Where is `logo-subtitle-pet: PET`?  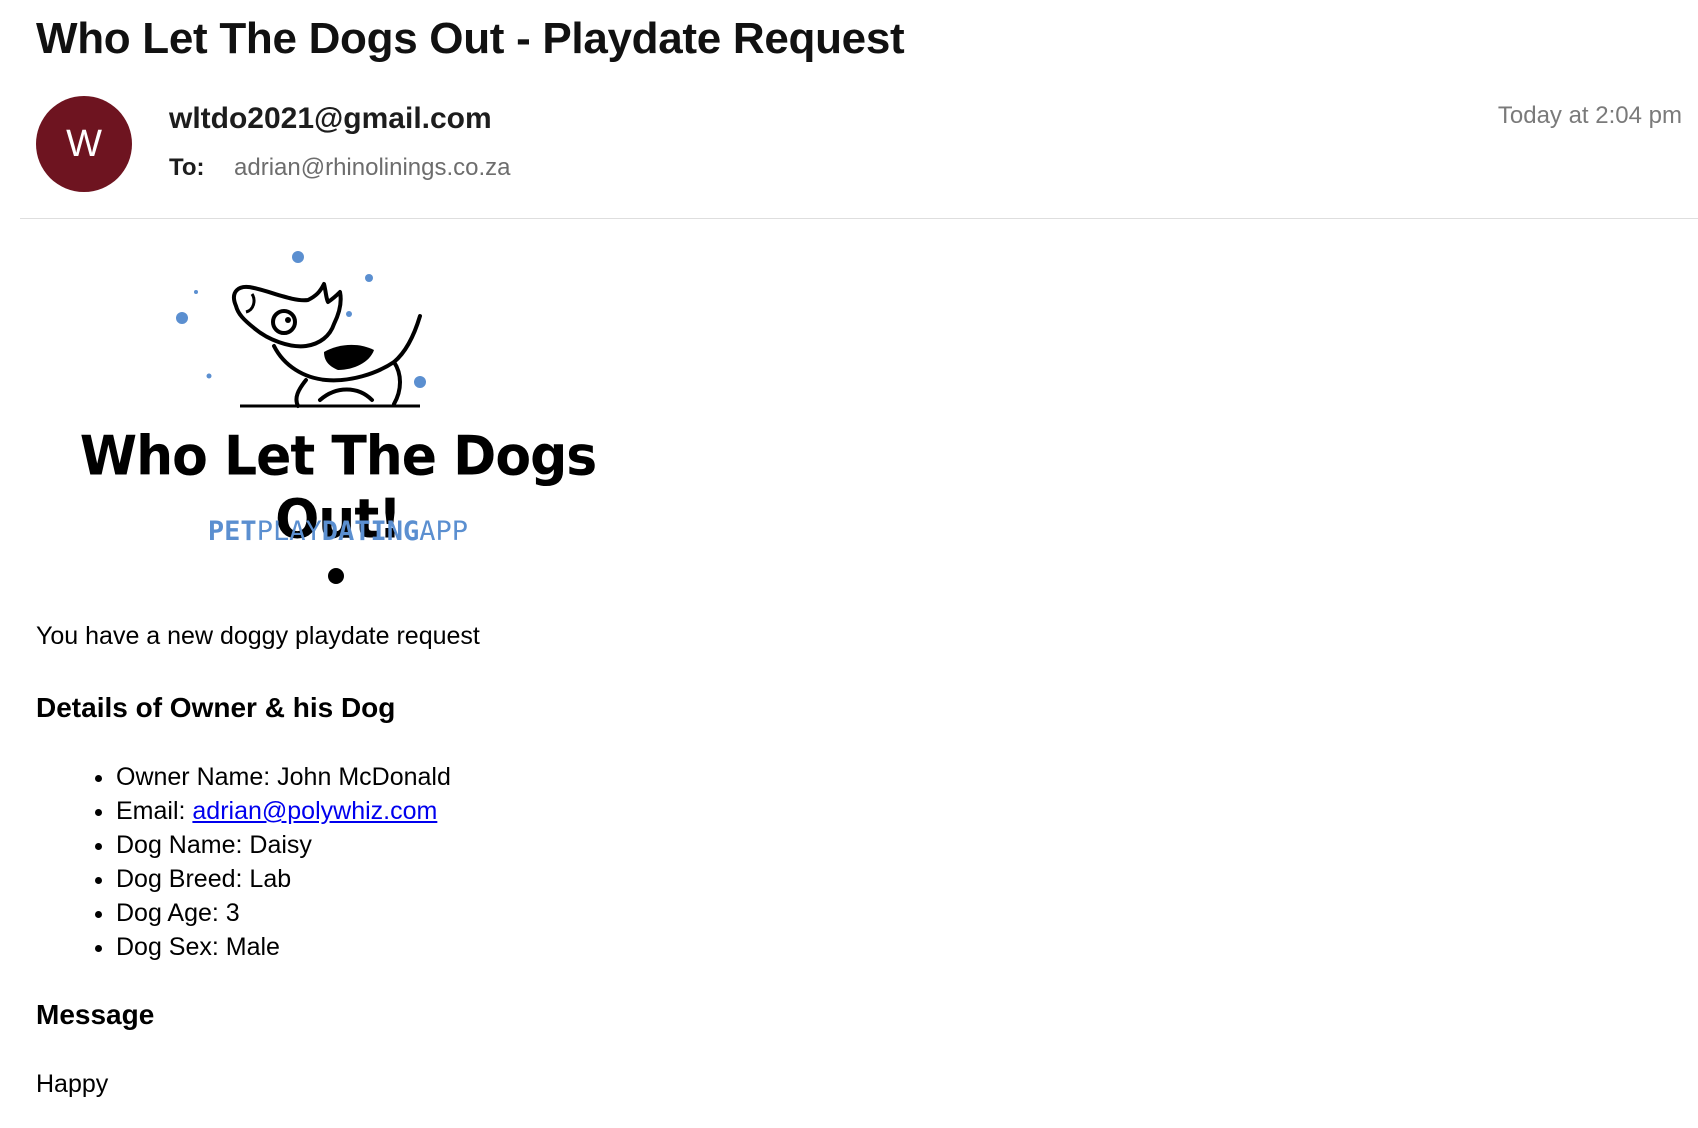
logo-subtitle-pet: PET is located at coordinates (232, 531).